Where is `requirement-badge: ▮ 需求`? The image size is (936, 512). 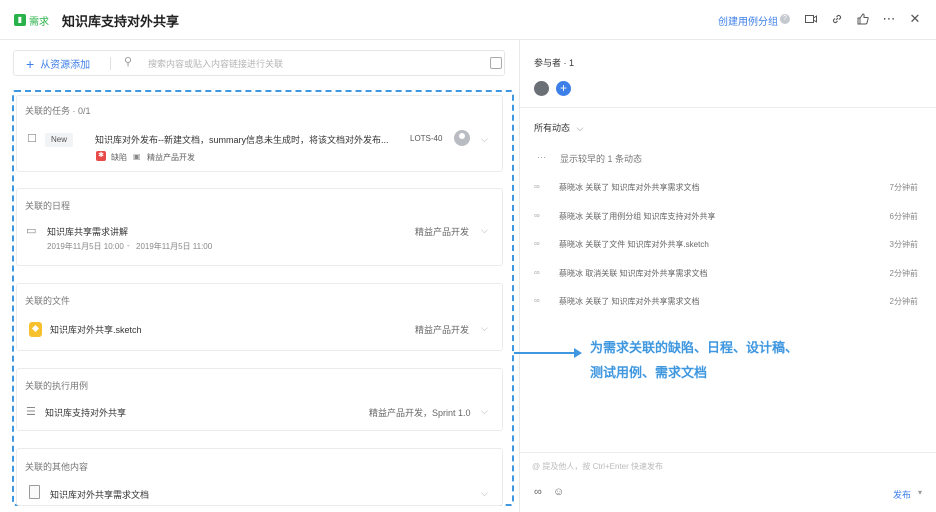 requirement-badge: ▮ 需求 is located at coordinates (31, 20).